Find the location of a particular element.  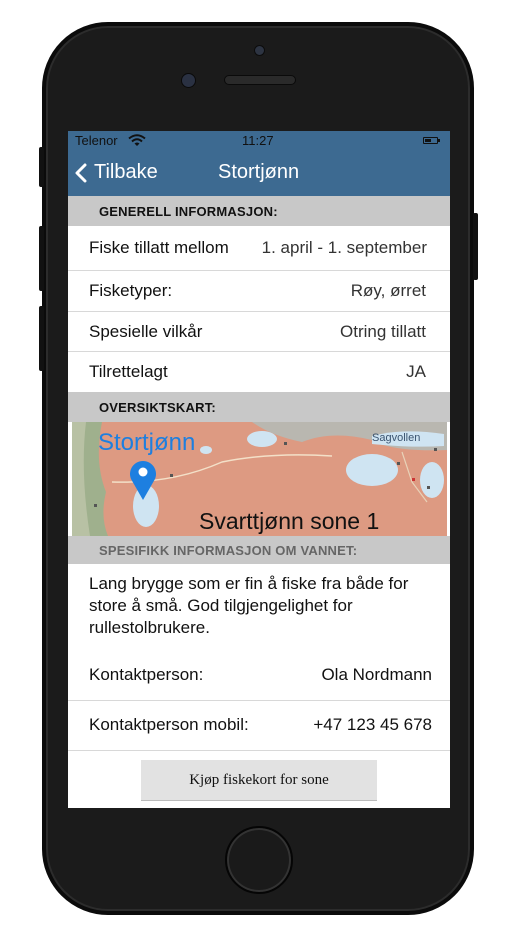

row-value: Otring tillatt is located at coordinates (383, 331).